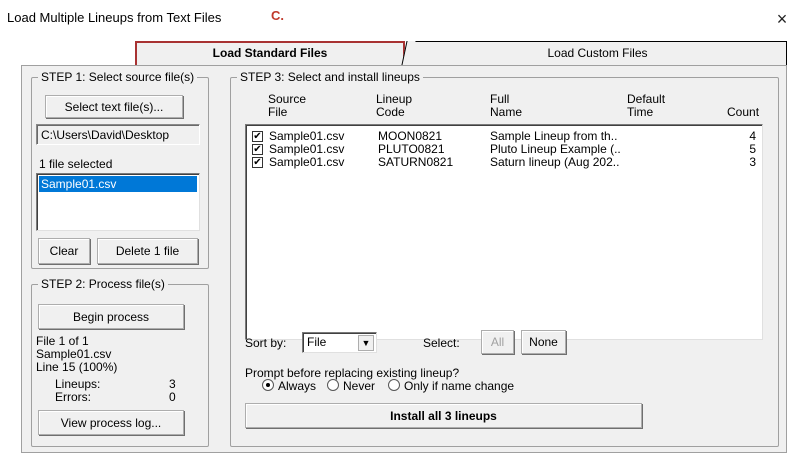  What do you see at coordinates (278, 112) in the screenshot?
I see `column-header-line: File` at bounding box center [278, 112].